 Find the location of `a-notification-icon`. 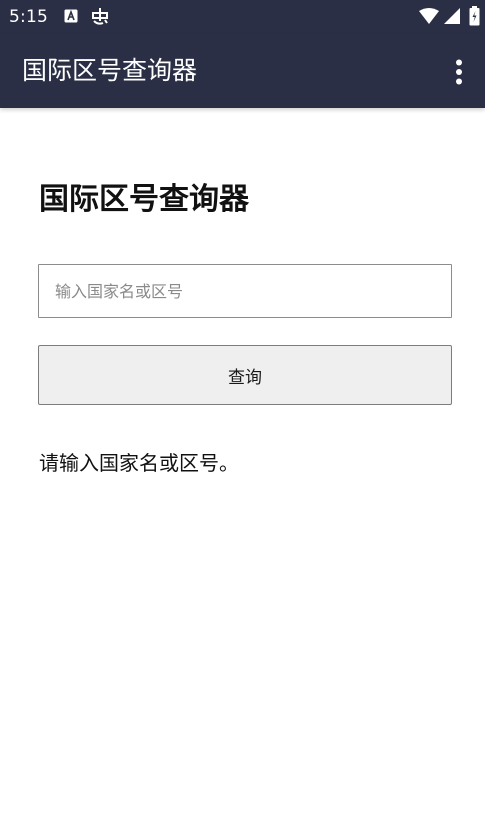

a-notification-icon is located at coordinates (71, 16).